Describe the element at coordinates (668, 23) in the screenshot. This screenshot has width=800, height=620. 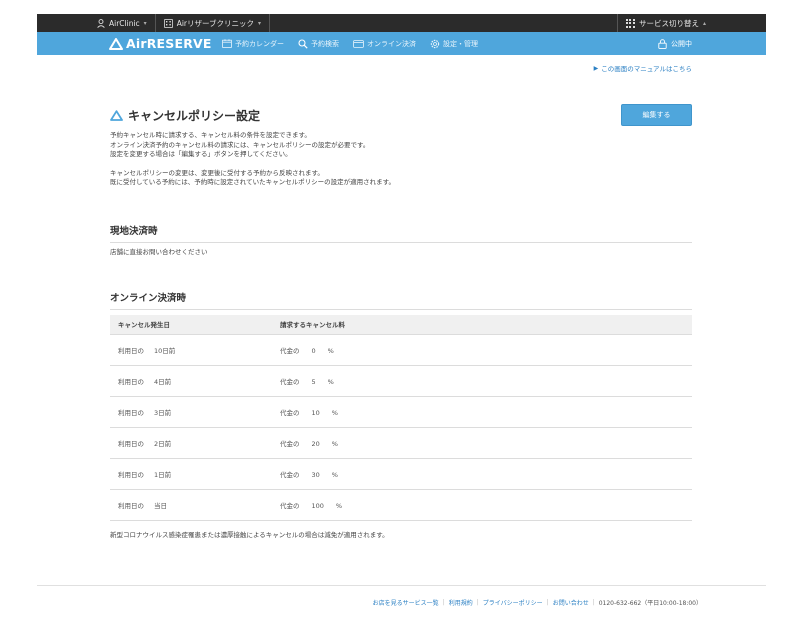
I see `service-switch-label: サービス切り替え` at that location.